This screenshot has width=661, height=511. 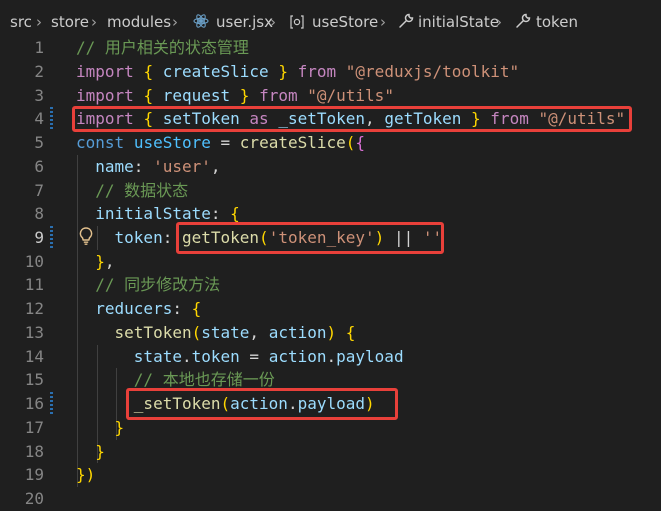 I want to click on code-line: const useStore = createSlice({, so click(x=220, y=143).